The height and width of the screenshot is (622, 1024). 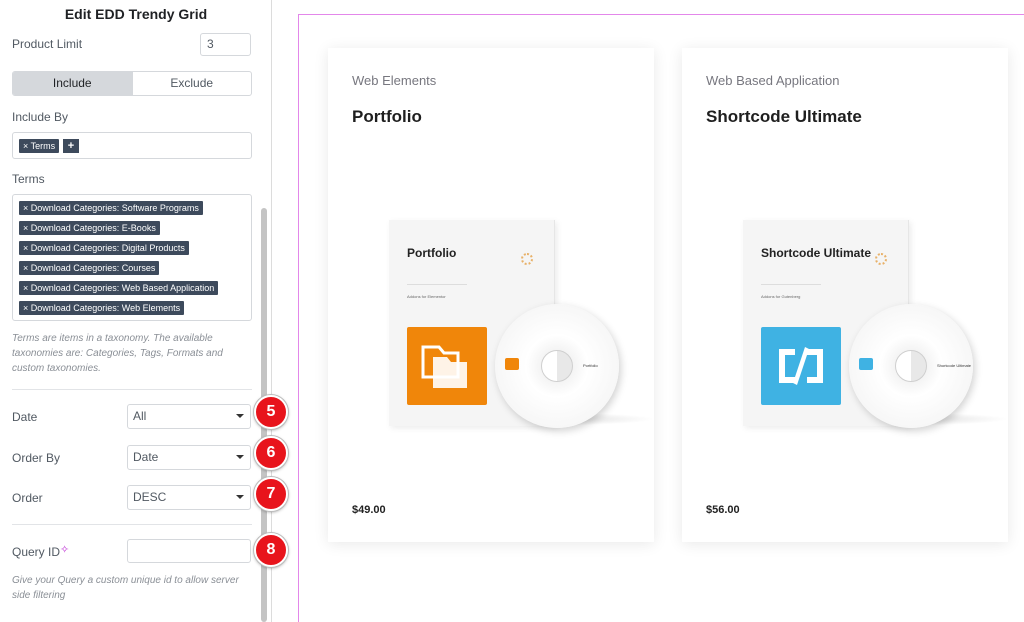 What do you see at coordinates (723, 510) in the screenshot?
I see `product-price: $56.00` at bounding box center [723, 510].